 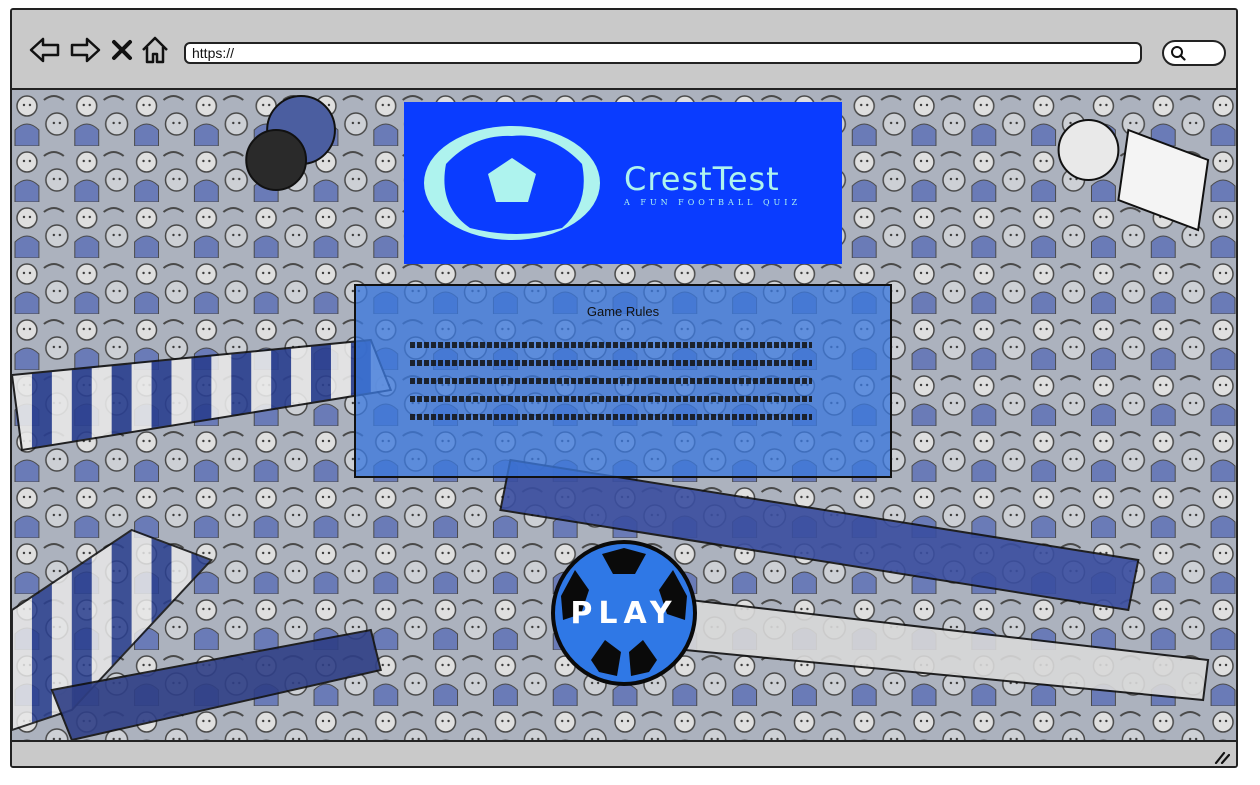 What do you see at coordinates (155, 50) in the screenshot?
I see `home-icon` at bounding box center [155, 50].